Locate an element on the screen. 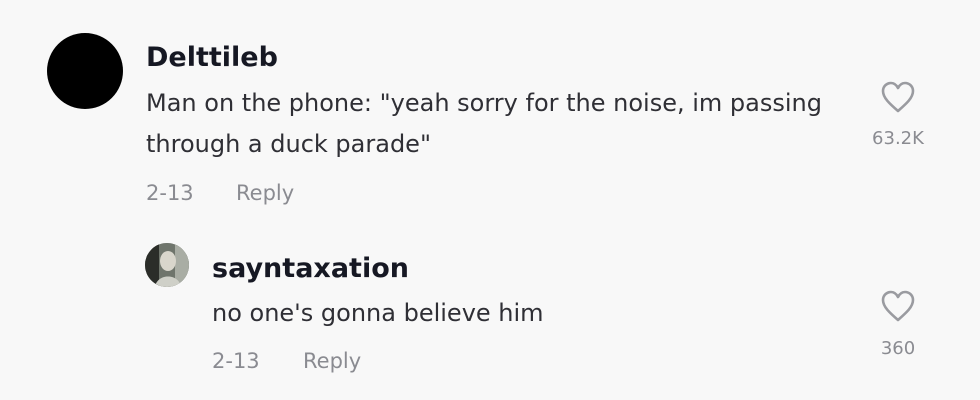 The image size is (980, 400). comment-username: sayntaxation is located at coordinates (310, 268).